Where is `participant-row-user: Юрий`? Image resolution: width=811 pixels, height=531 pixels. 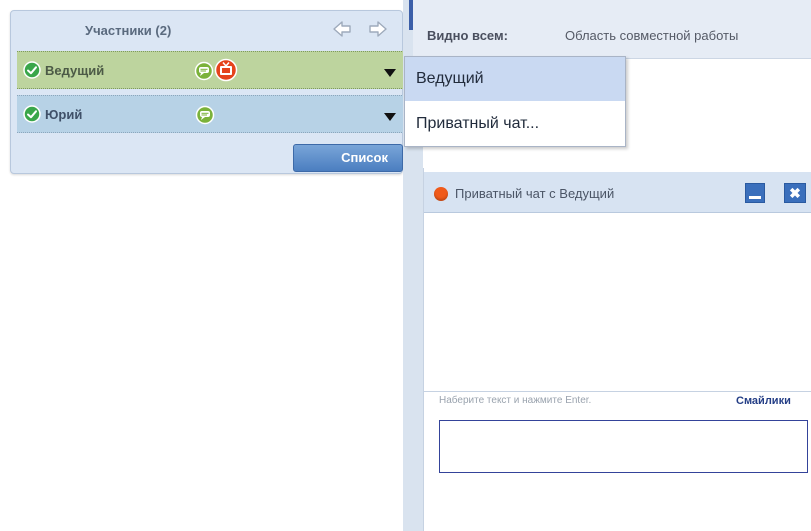
participant-row-user: Юрий is located at coordinates (210, 114).